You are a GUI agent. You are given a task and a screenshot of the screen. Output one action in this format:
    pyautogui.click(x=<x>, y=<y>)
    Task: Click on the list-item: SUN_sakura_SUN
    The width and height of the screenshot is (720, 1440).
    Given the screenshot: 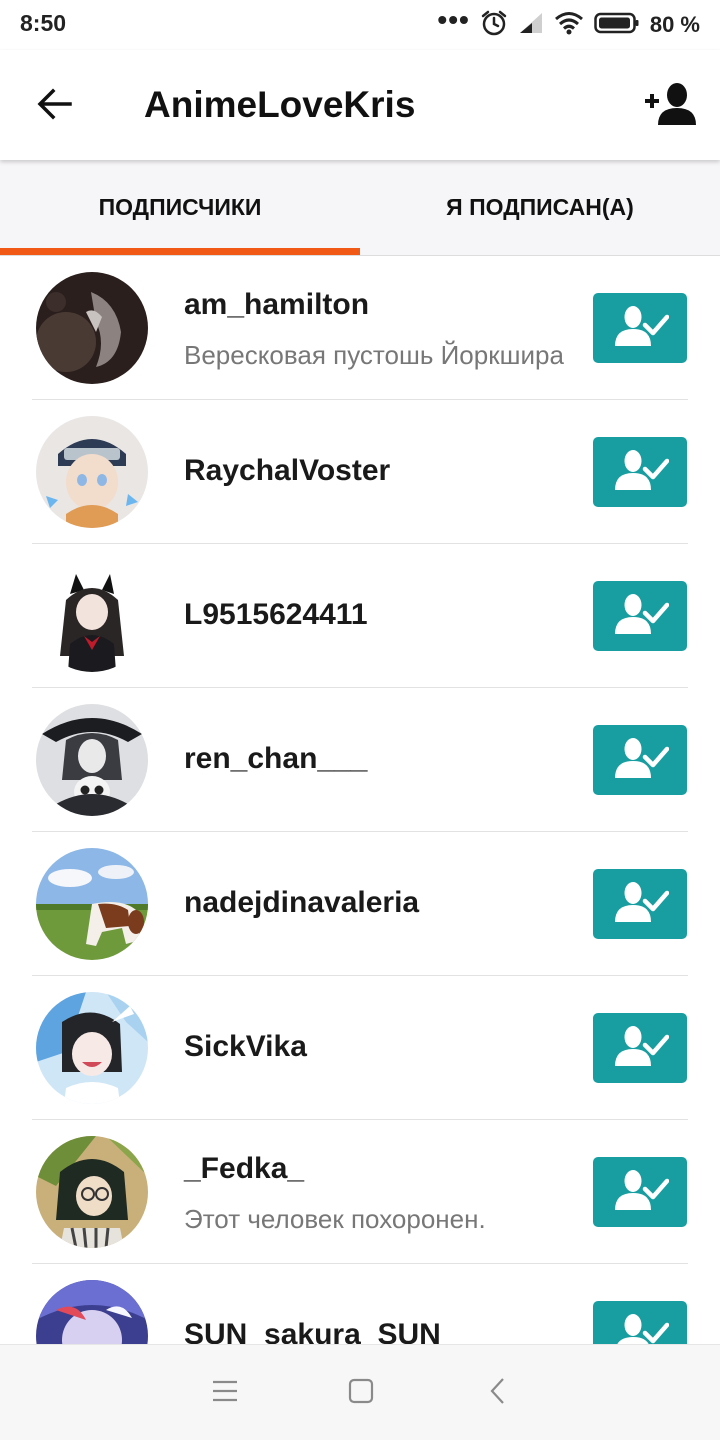 What is the action you would take?
    pyautogui.click(x=360, y=1304)
    